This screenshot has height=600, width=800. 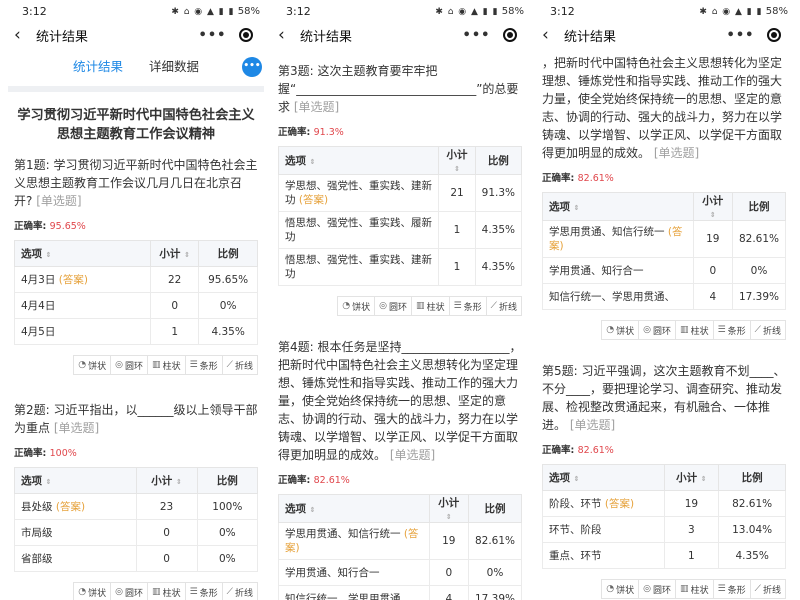 I want to click on table-row: 4月4日 0 0%, so click(x=135, y=305).